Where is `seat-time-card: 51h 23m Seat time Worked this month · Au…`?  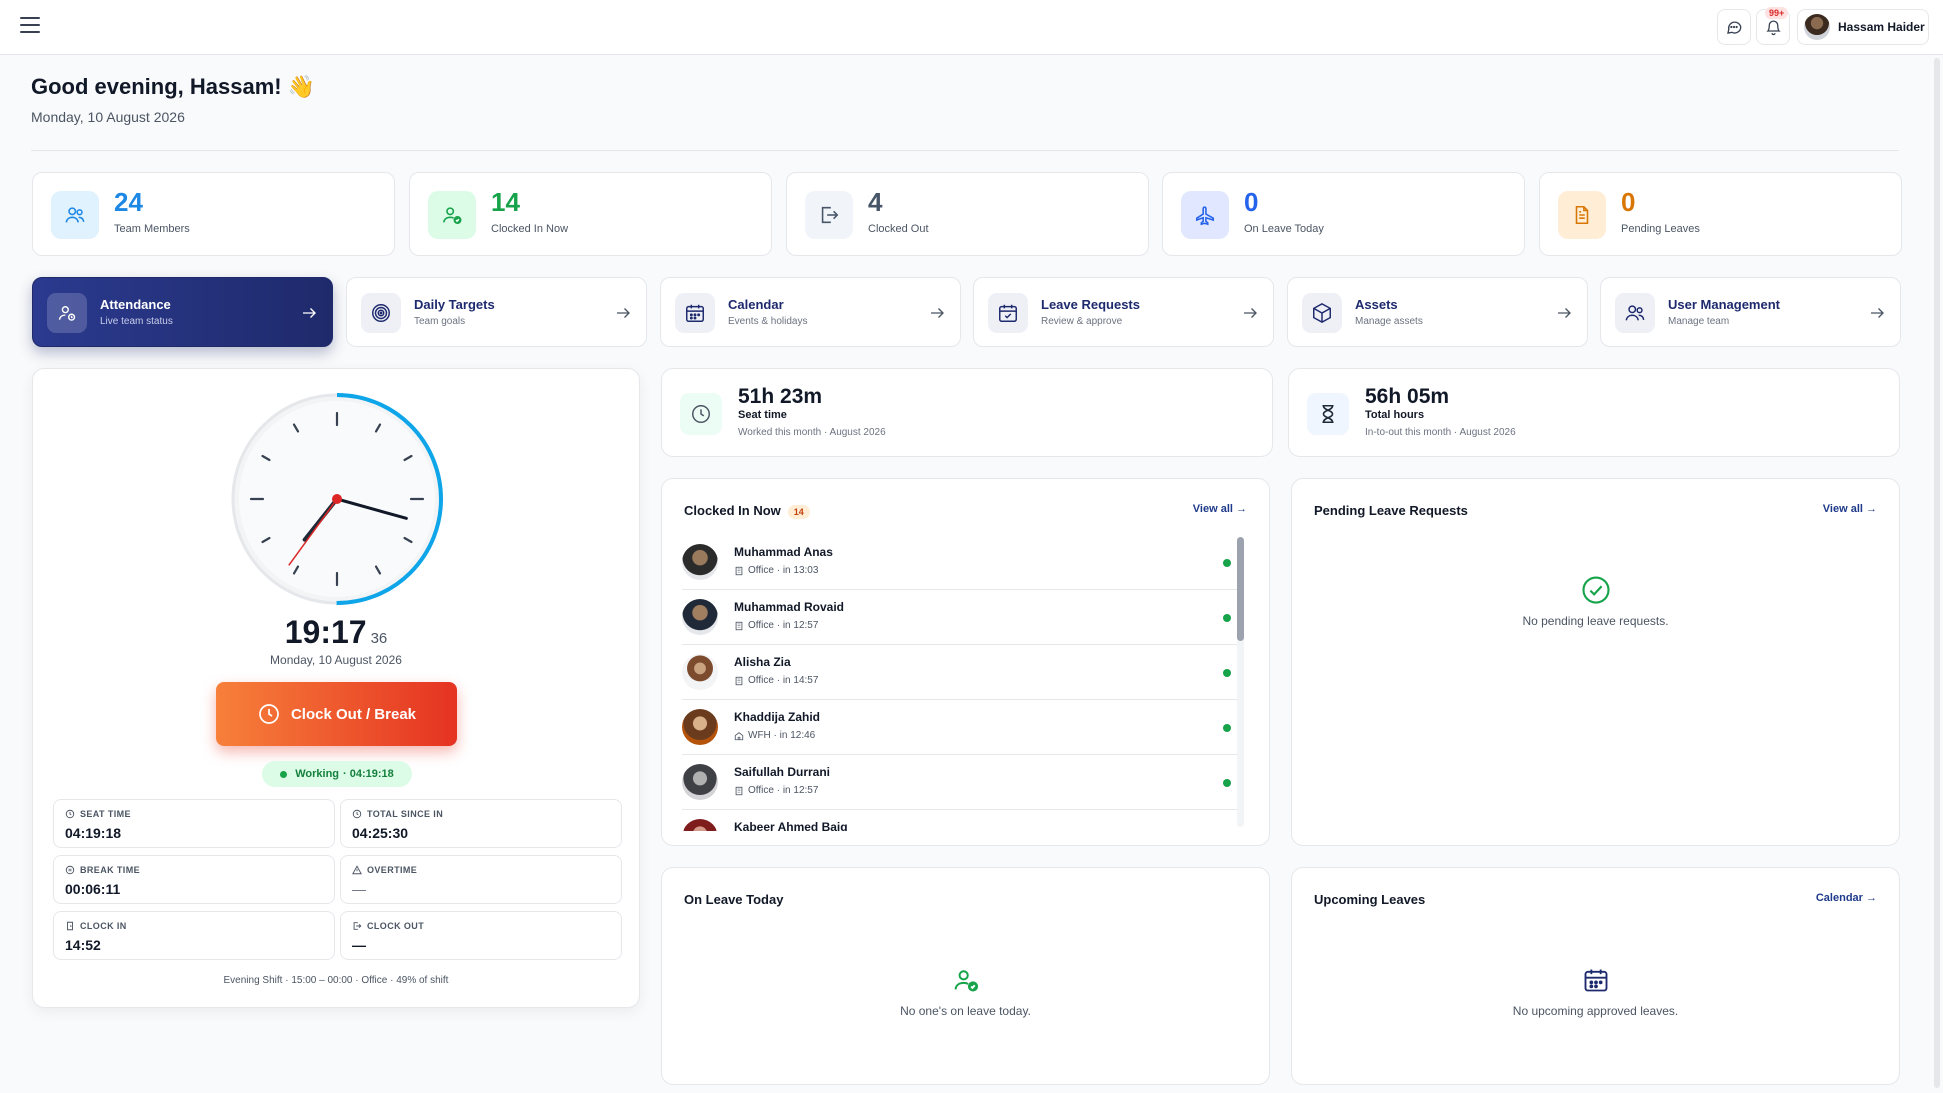 seat-time-card: 51h 23m Seat time Worked this month · Au… is located at coordinates (967, 412).